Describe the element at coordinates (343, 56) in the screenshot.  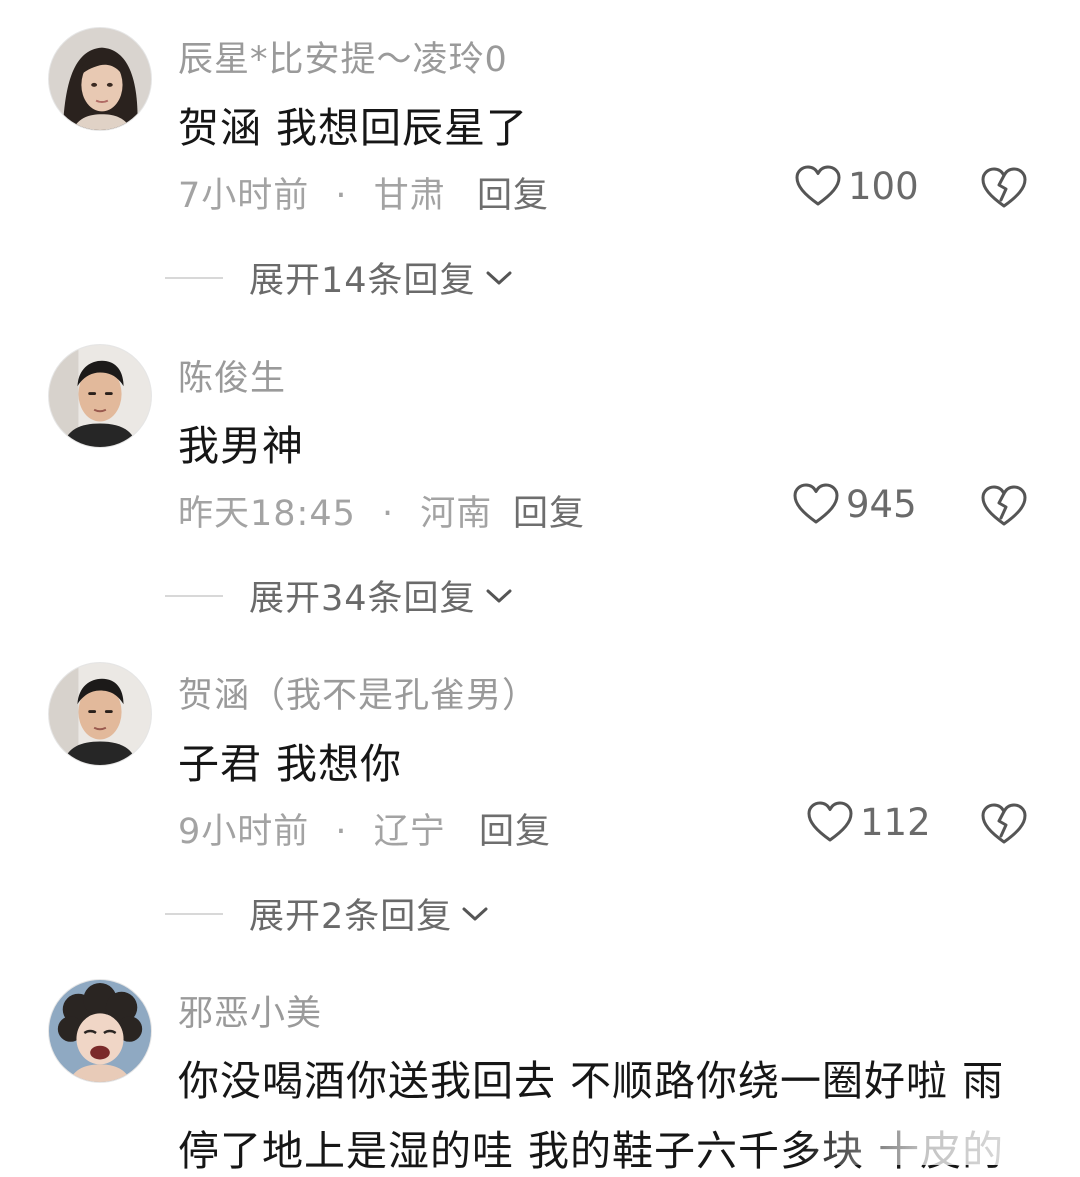
I see `username: 辰星*比安提～凌玲0` at that location.